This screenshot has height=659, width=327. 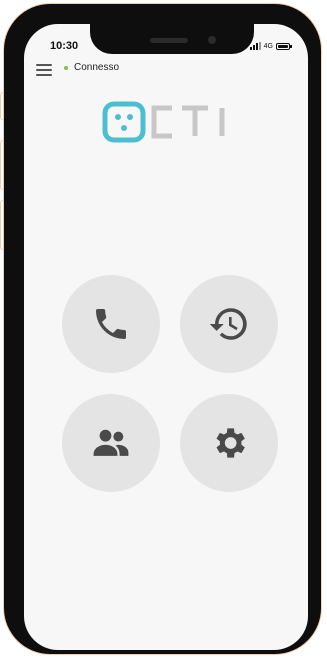 I want to click on brand-logo, so click(x=172, y=122).